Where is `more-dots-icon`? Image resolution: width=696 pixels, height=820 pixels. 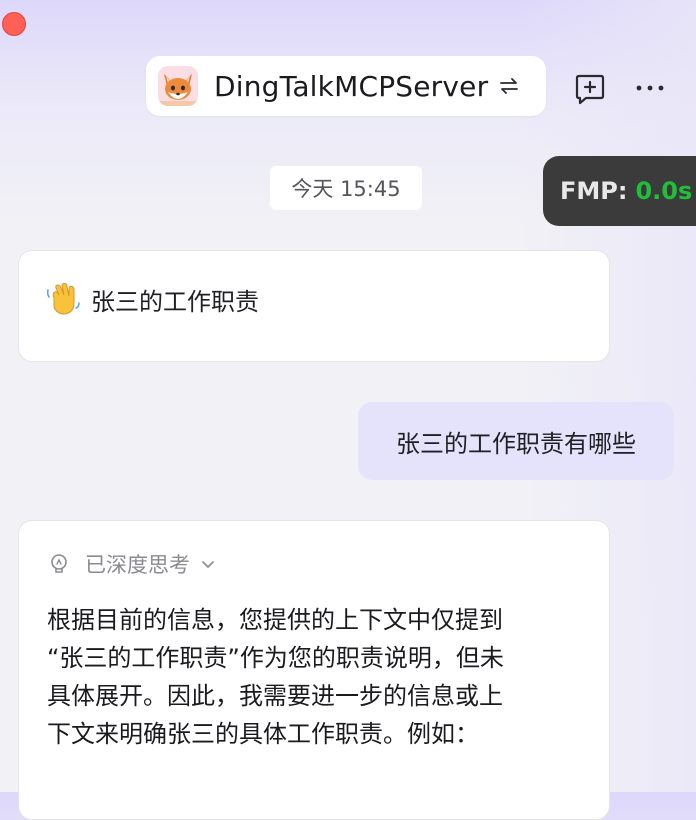
more-dots-icon is located at coordinates (650, 88).